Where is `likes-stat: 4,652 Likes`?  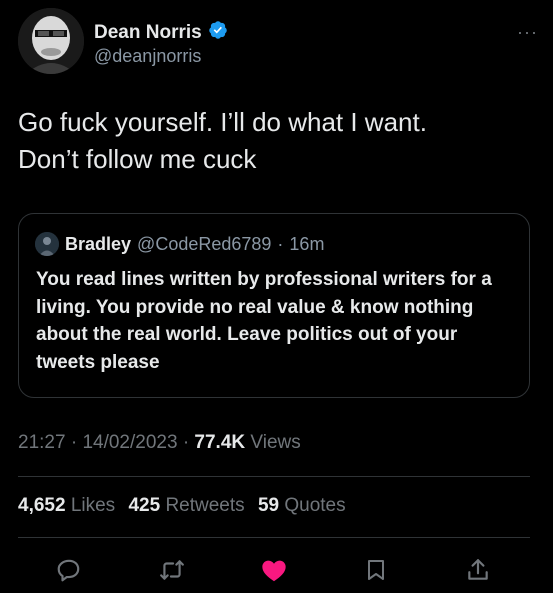
likes-stat: 4,652 Likes is located at coordinates (66, 505).